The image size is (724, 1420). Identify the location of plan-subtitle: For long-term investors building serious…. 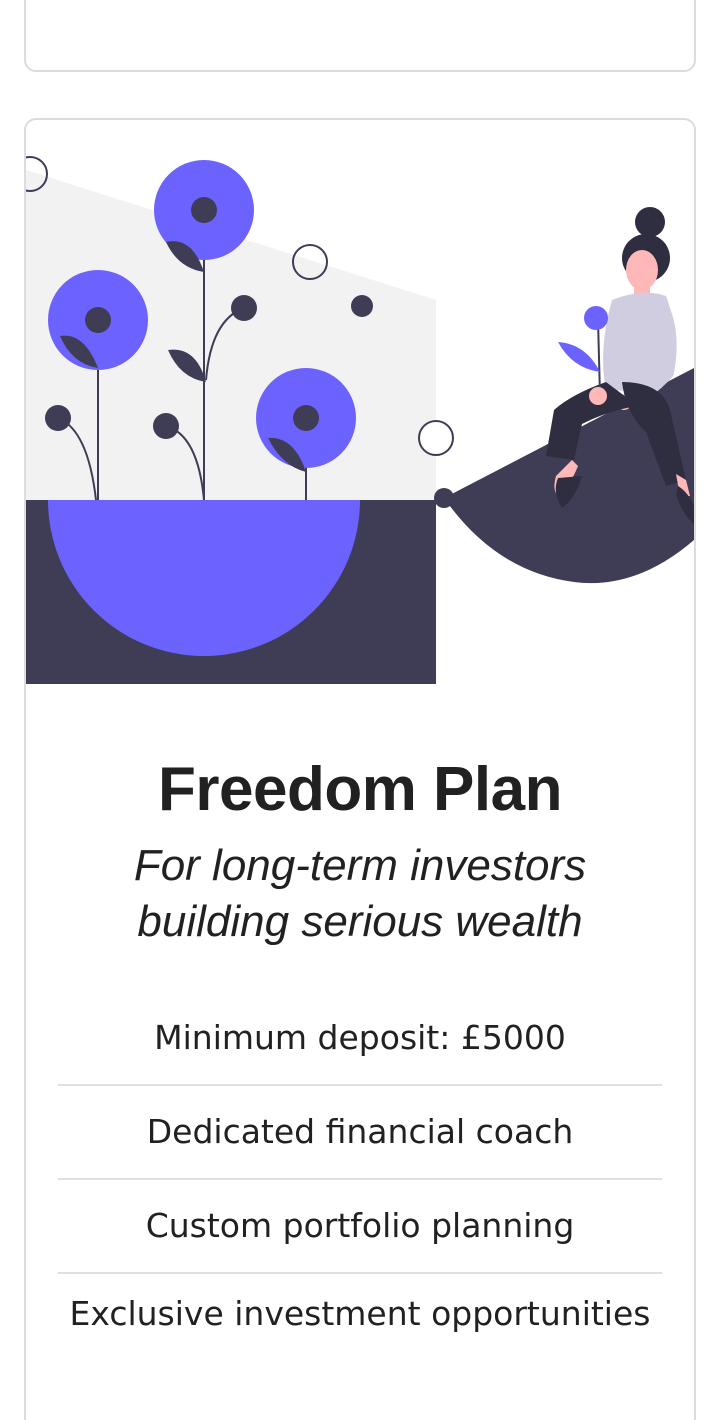
(360, 893).